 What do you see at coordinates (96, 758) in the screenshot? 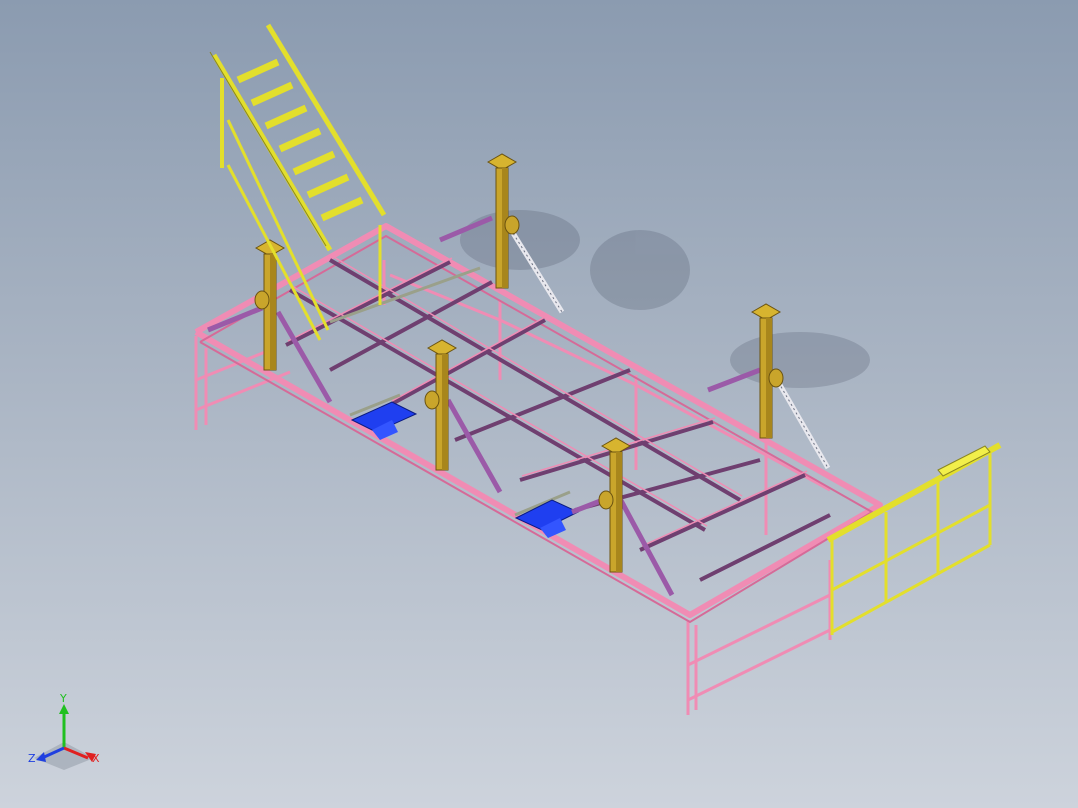
I see `x-axis-label: X` at bounding box center [96, 758].